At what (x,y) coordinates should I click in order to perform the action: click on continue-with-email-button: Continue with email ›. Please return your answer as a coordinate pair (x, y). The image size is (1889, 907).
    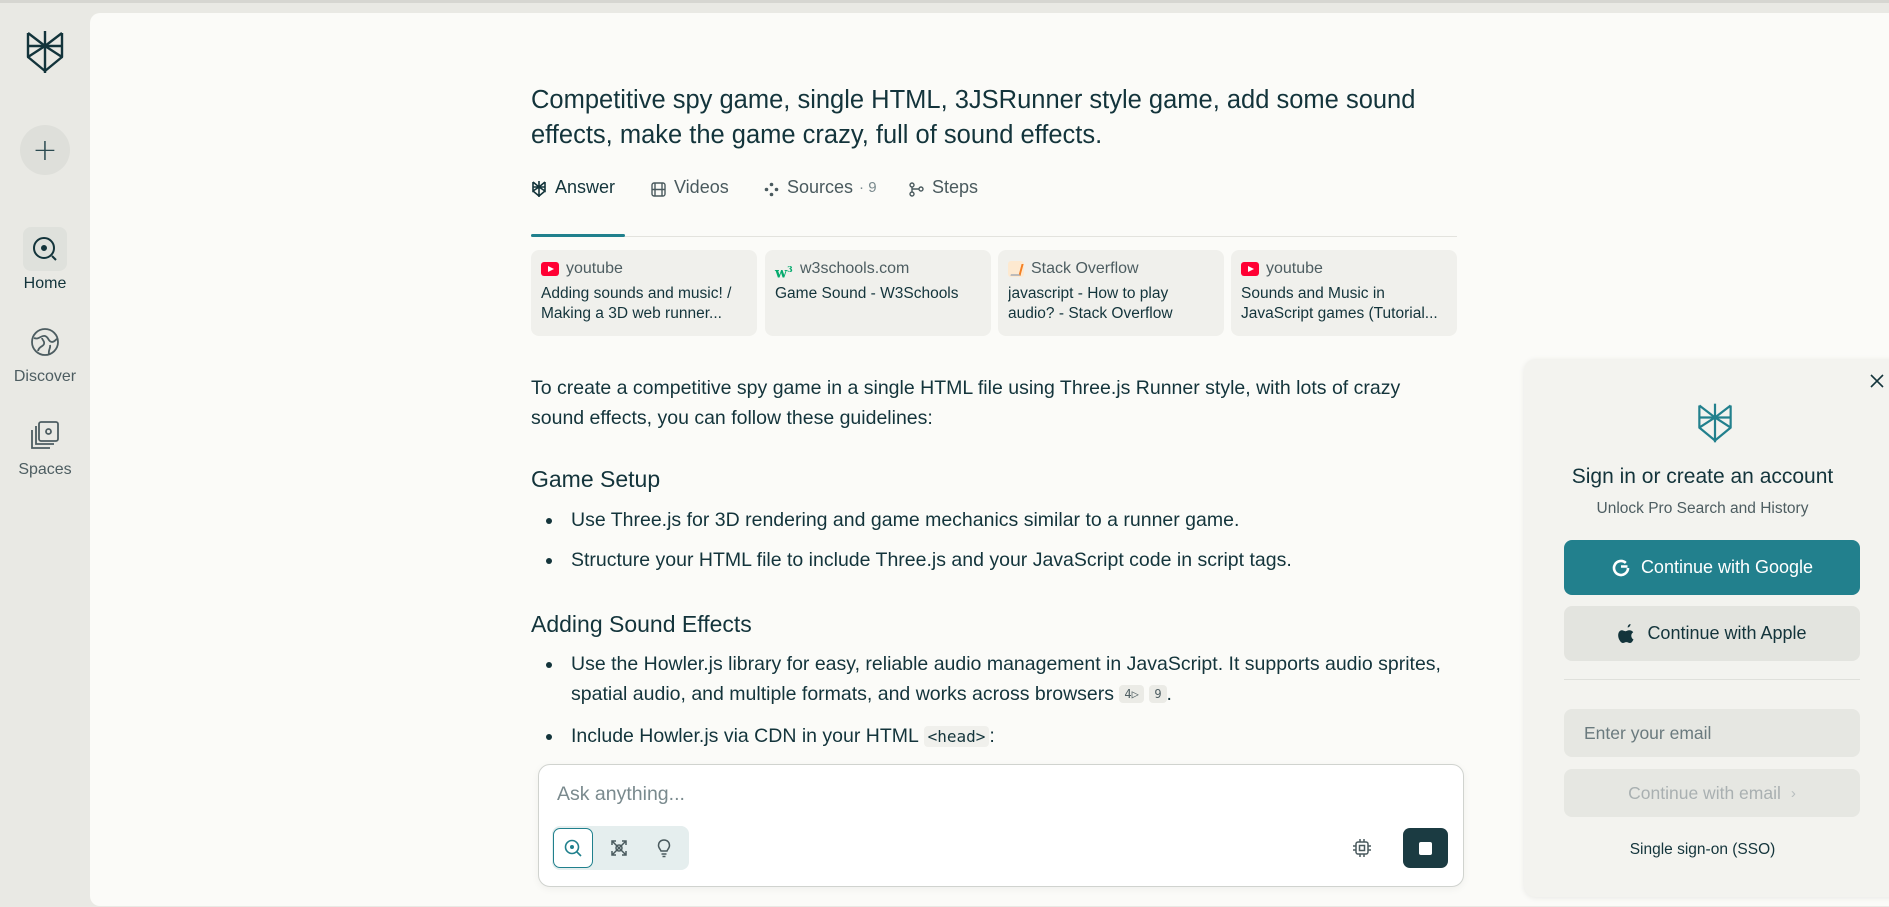
    Looking at the image, I should click on (1712, 793).